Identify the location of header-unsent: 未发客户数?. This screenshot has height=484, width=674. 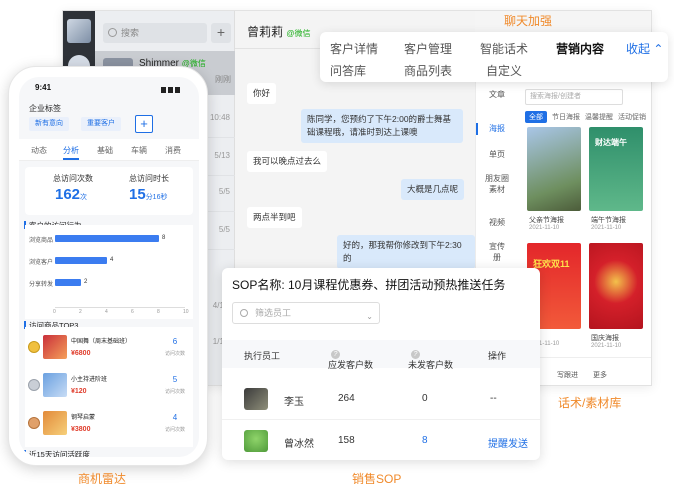
(431, 360).